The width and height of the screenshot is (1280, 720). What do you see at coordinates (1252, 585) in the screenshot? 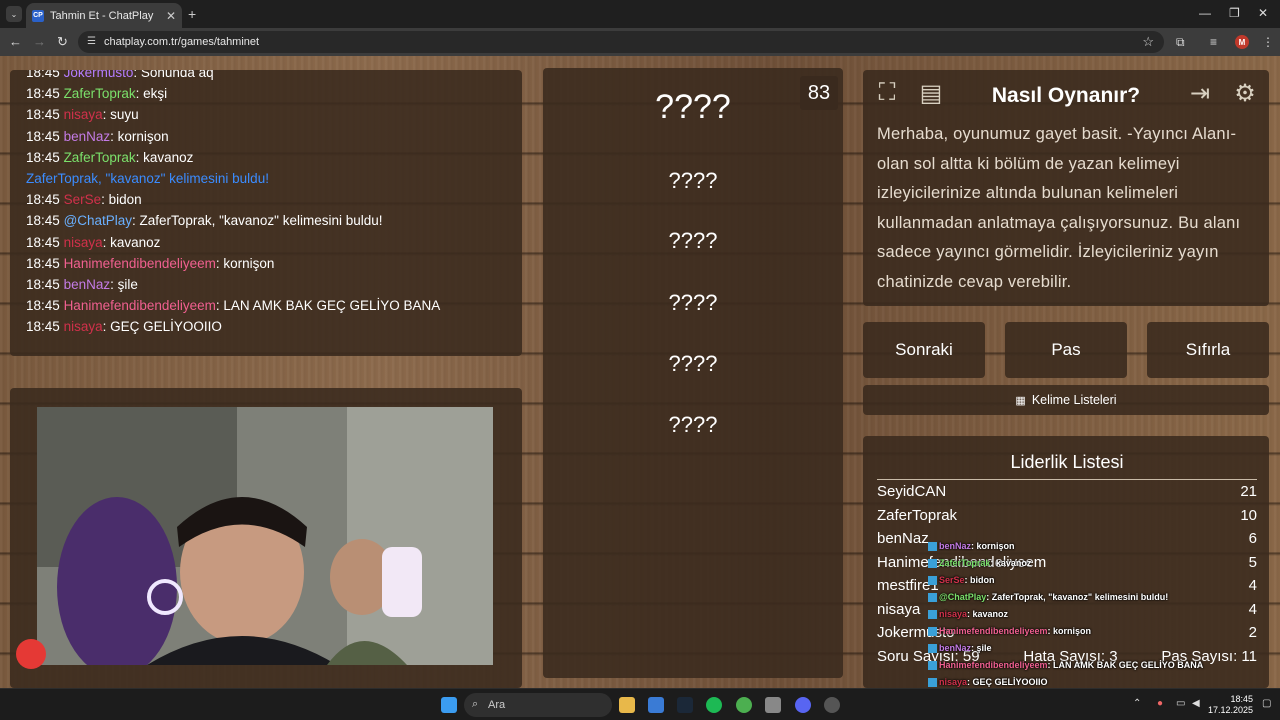
I see `player-score: 4` at bounding box center [1252, 585].